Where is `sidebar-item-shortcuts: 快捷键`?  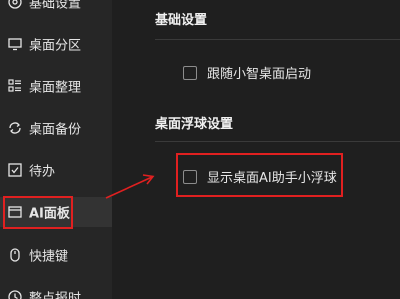 sidebar-item-shortcuts: 快捷键 is located at coordinates (56, 255).